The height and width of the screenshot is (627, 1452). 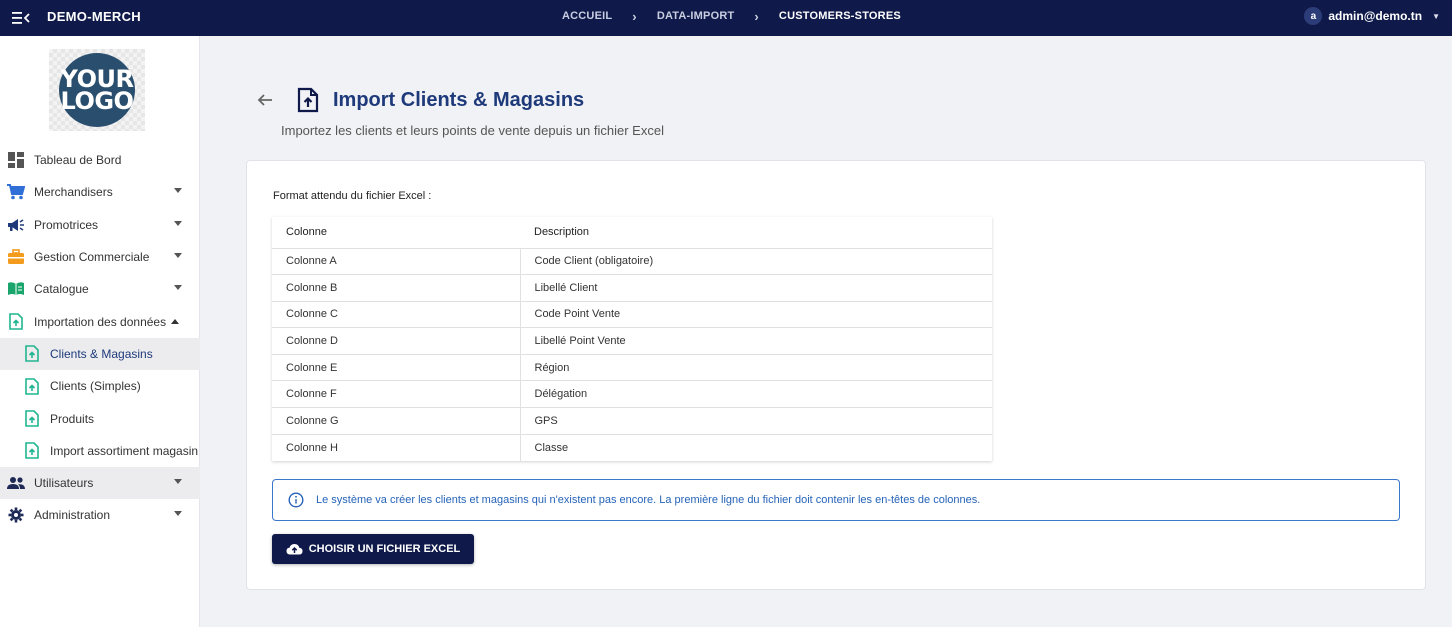 I want to click on book-icon, so click(x=16, y=289).